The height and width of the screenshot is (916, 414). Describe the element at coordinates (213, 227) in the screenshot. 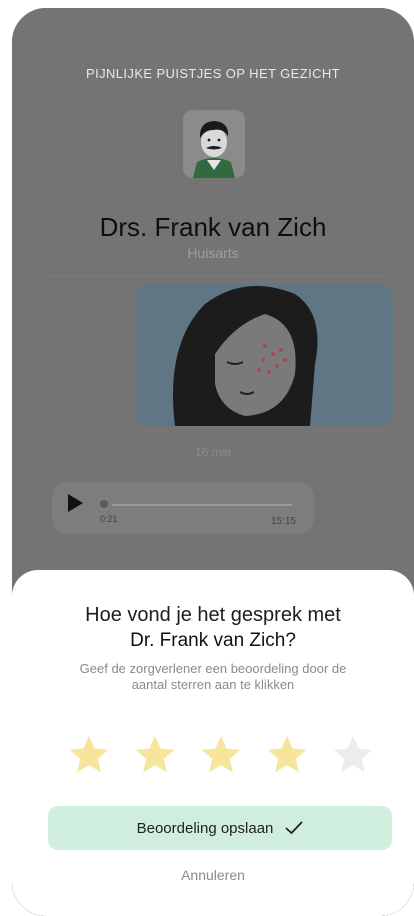

I see `doctor-name: Drs. Frank van Zich` at that location.